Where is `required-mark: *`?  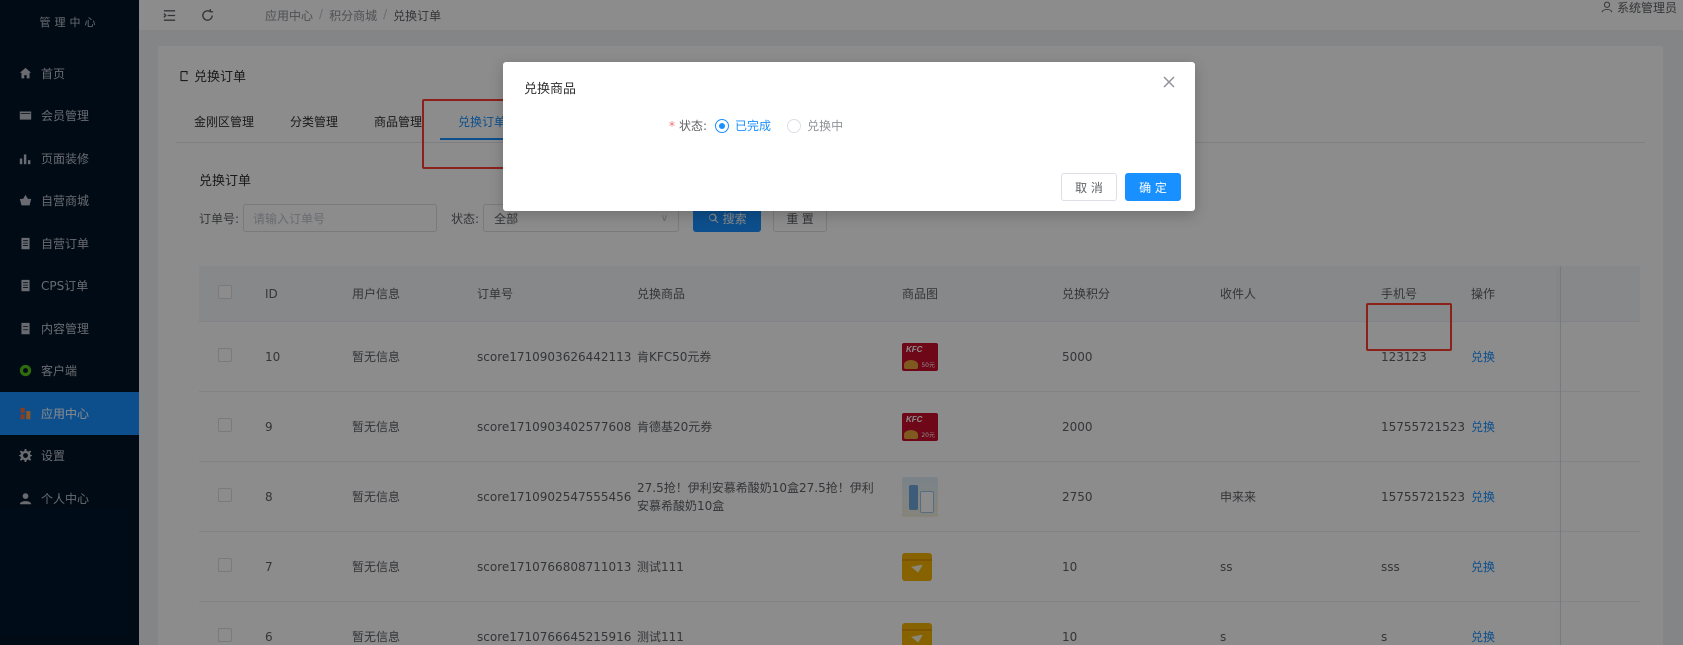
required-mark: * is located at coordinates (672, 125).